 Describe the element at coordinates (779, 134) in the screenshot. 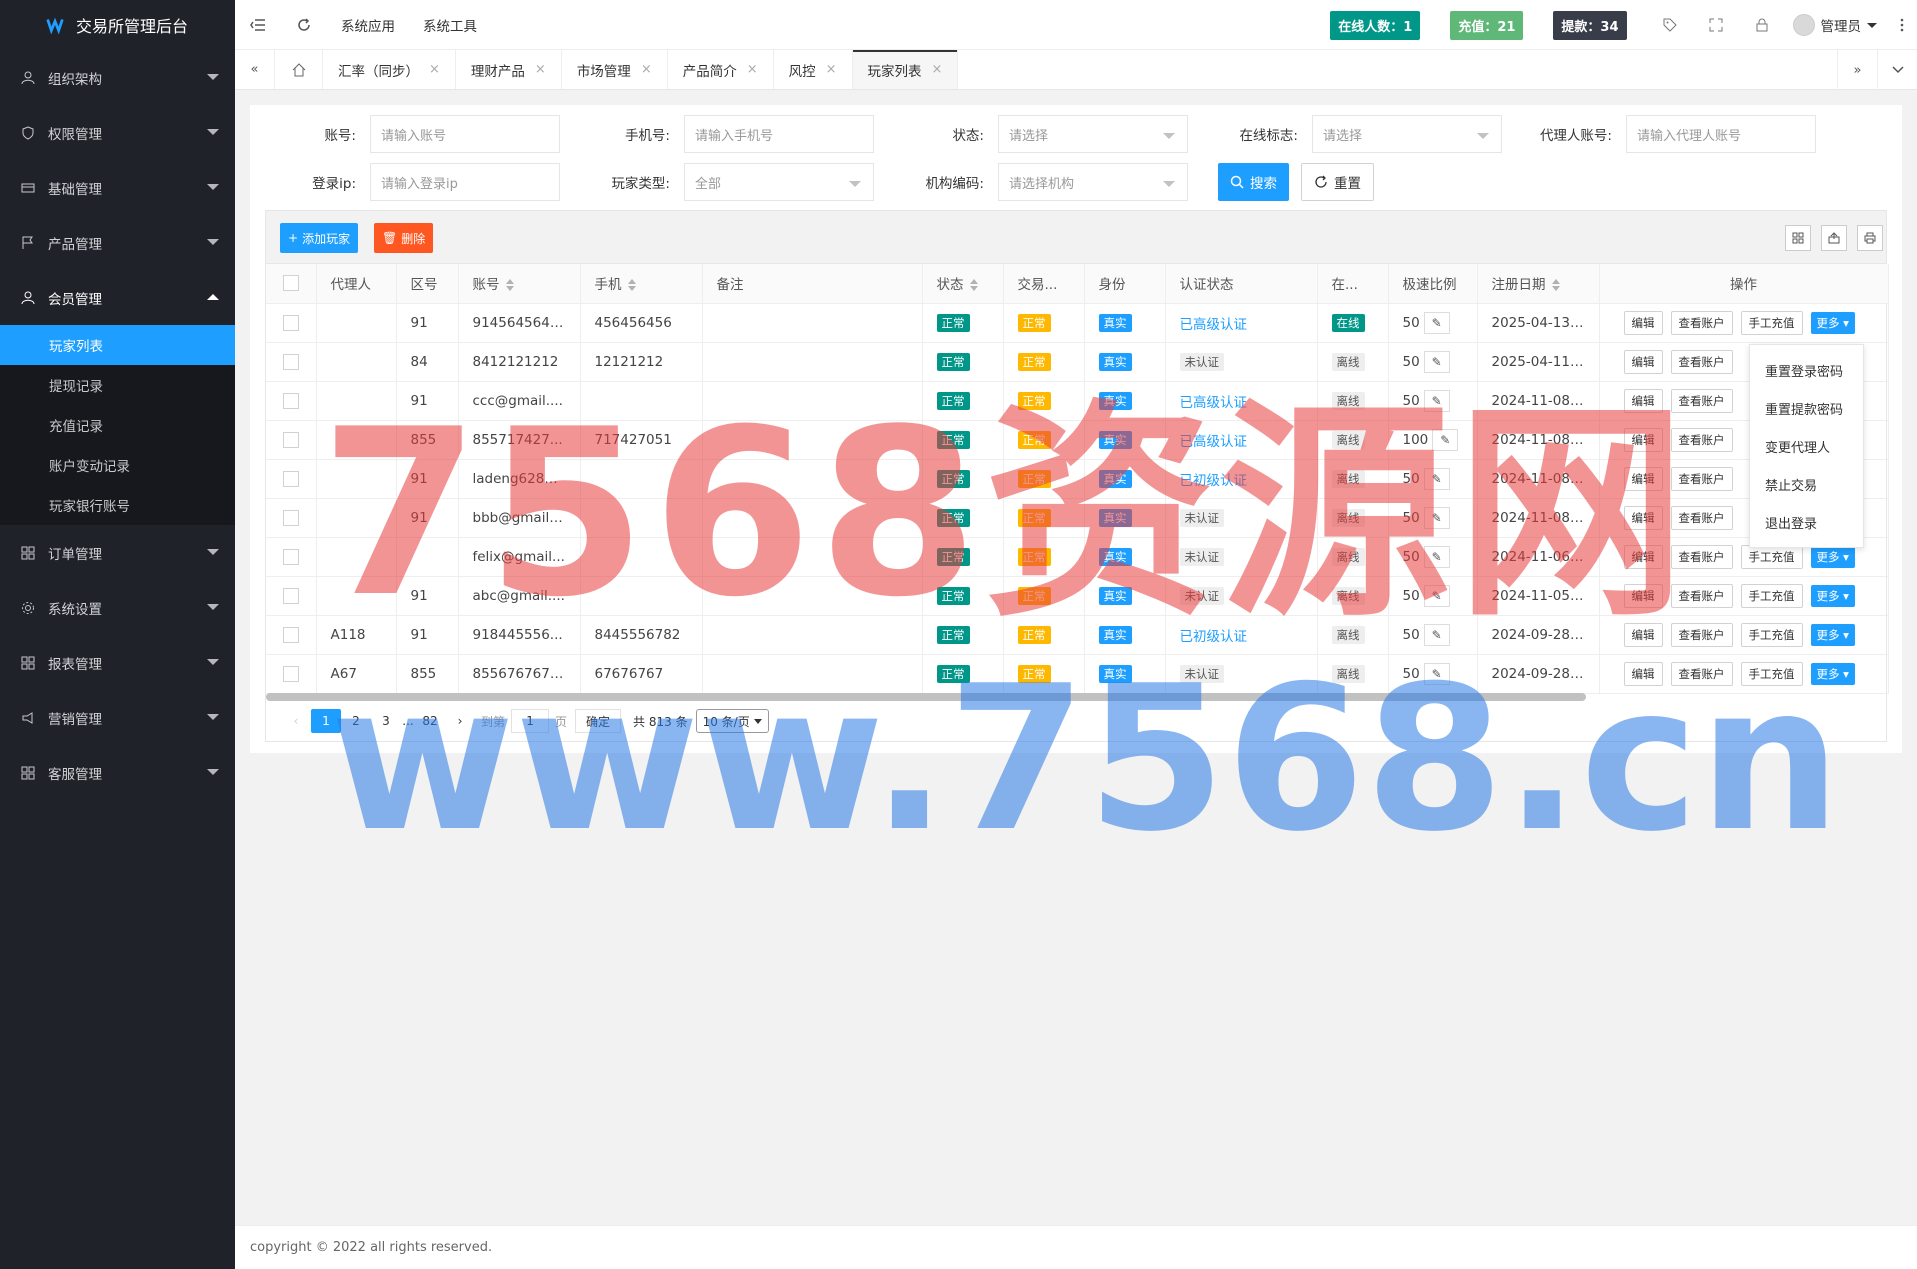

I see `phone-input: 请输入手机号` at that location.